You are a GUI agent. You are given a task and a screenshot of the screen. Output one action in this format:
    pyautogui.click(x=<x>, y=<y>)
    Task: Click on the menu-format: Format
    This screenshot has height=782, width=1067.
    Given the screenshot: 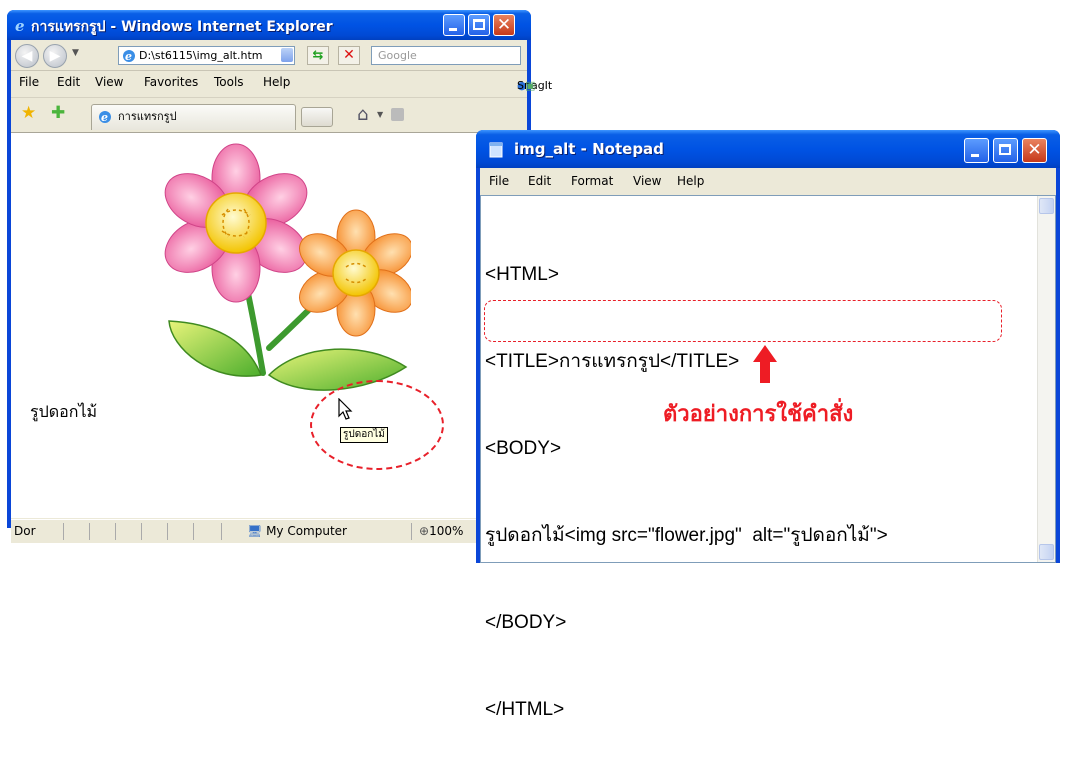 What is the action you would take?
    pyautogui.click(x=592, y=181)
    